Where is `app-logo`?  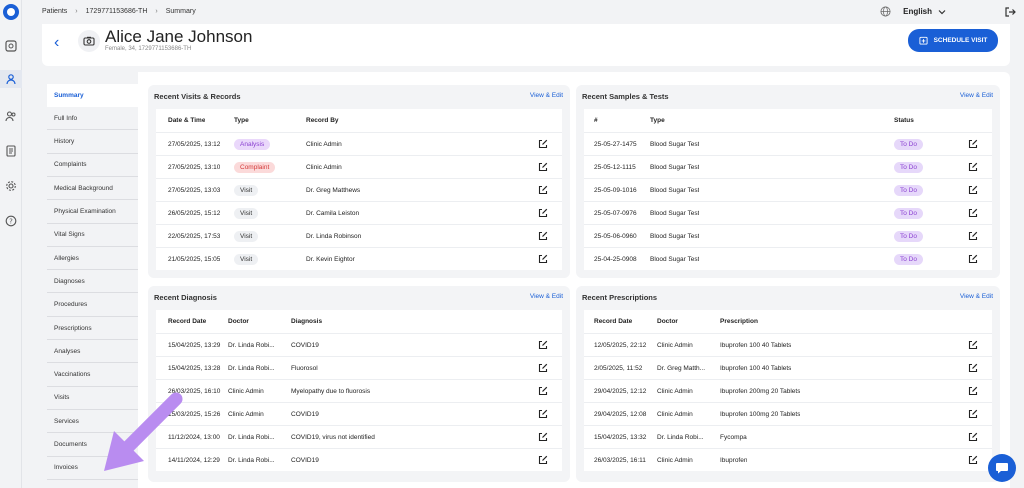 app-logo is located at coordinates (11, 12).